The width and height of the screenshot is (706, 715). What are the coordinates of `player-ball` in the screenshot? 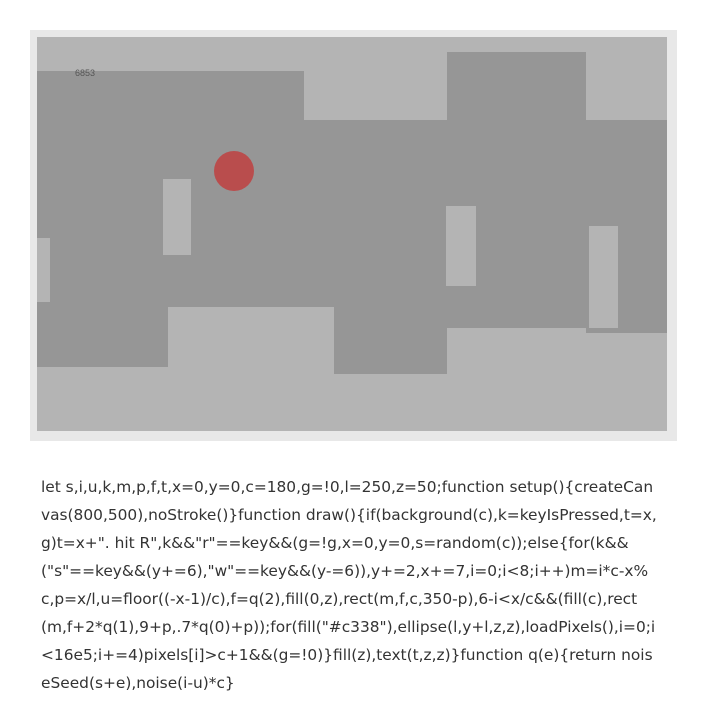 It's located at (234, 171).